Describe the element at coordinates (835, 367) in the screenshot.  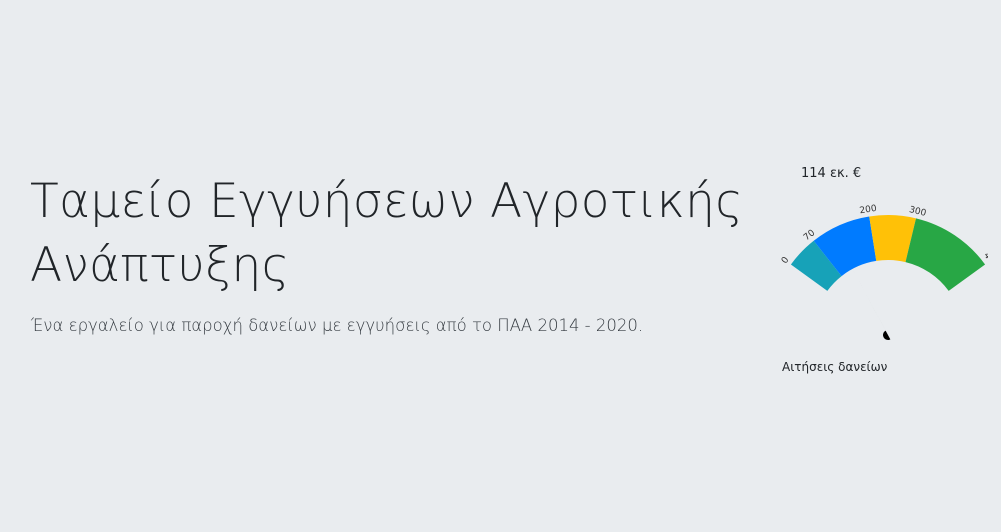
I see `gauge-caption: Αιτήσεις δανείων` at that location.